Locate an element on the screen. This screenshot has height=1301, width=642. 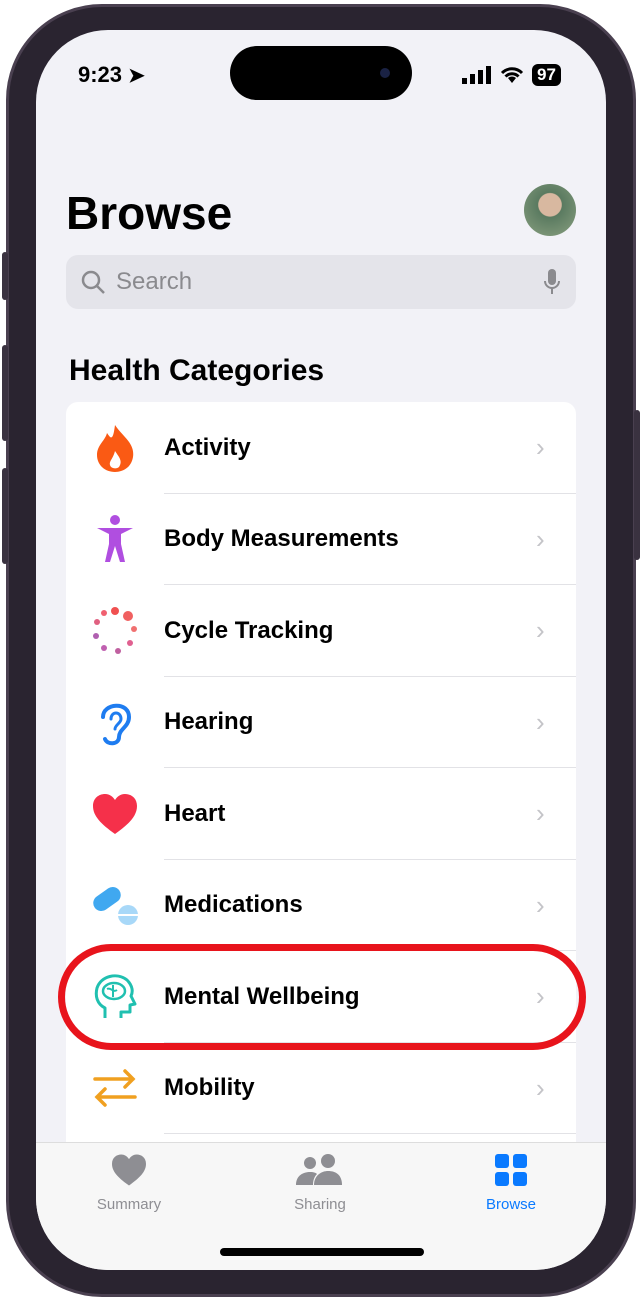
search-field: Search is located at coordinates (321, 282).